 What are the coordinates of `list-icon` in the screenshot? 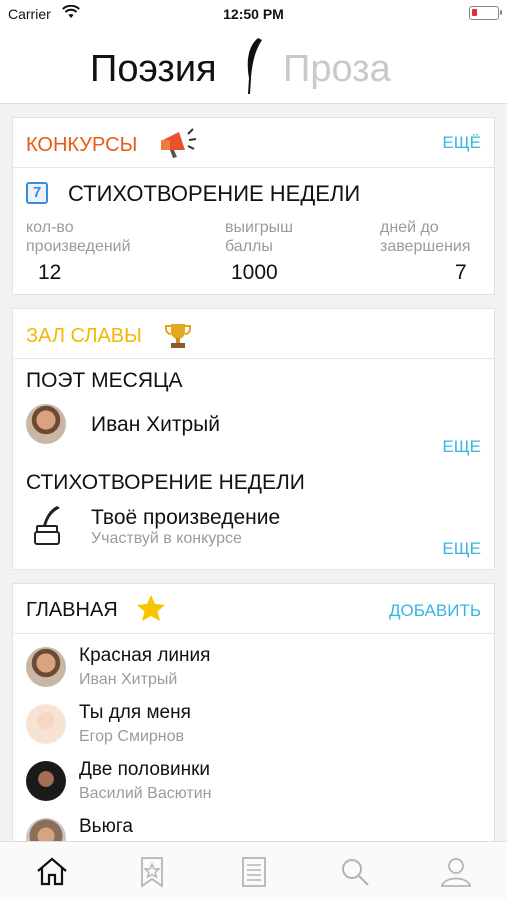 It's located at (254, 872).